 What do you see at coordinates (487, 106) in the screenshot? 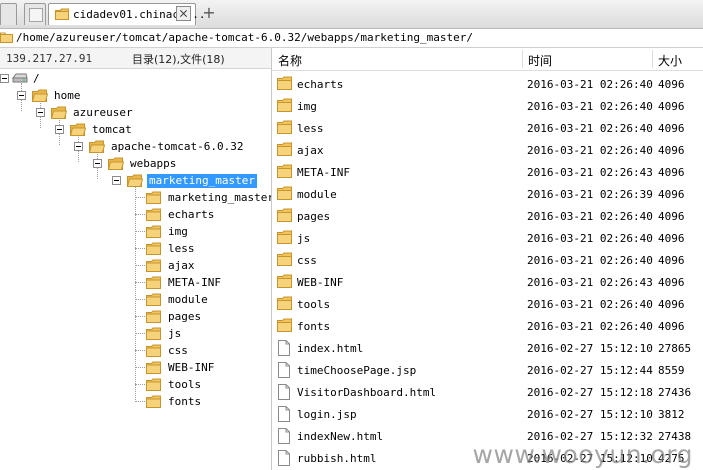
I see `file-row: img 2016-03-21 02:26:40 4096` at bounding box center [487, 106].